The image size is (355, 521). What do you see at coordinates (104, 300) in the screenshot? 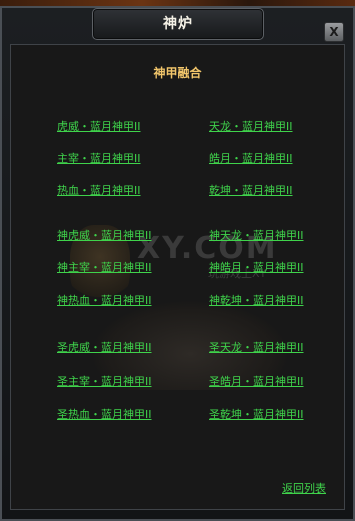
I see `recipe-link: 神热血・蓝月神甲II` at bounding box center [104, 300].